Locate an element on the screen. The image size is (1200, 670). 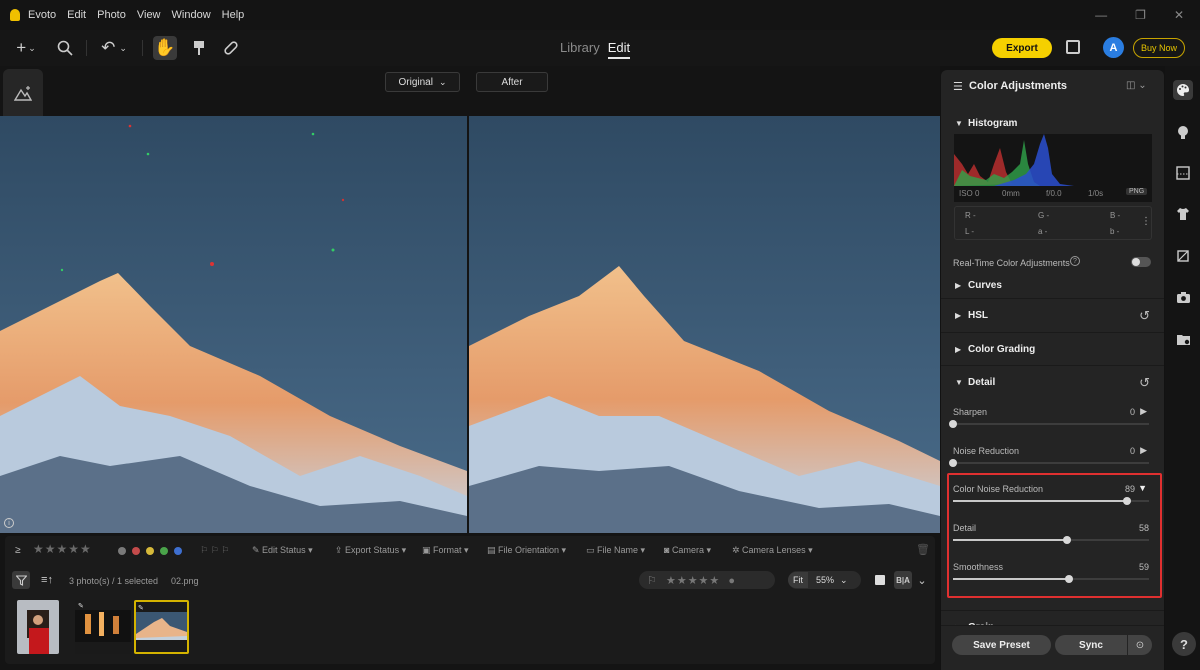
sliders-icon: ☰ is located at coordinates (958, 87).